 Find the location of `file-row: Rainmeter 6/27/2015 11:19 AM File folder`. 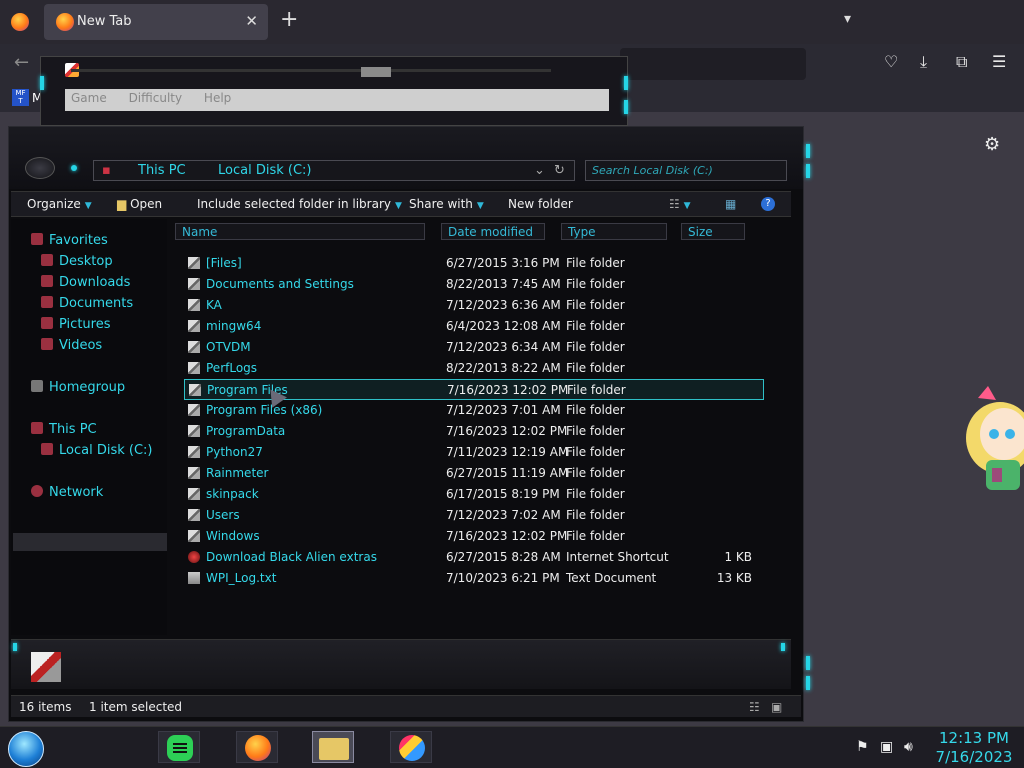

file-row: Rainmeter 6/27/2015 11:19 AM File folder is located at coordinates (474, 473).